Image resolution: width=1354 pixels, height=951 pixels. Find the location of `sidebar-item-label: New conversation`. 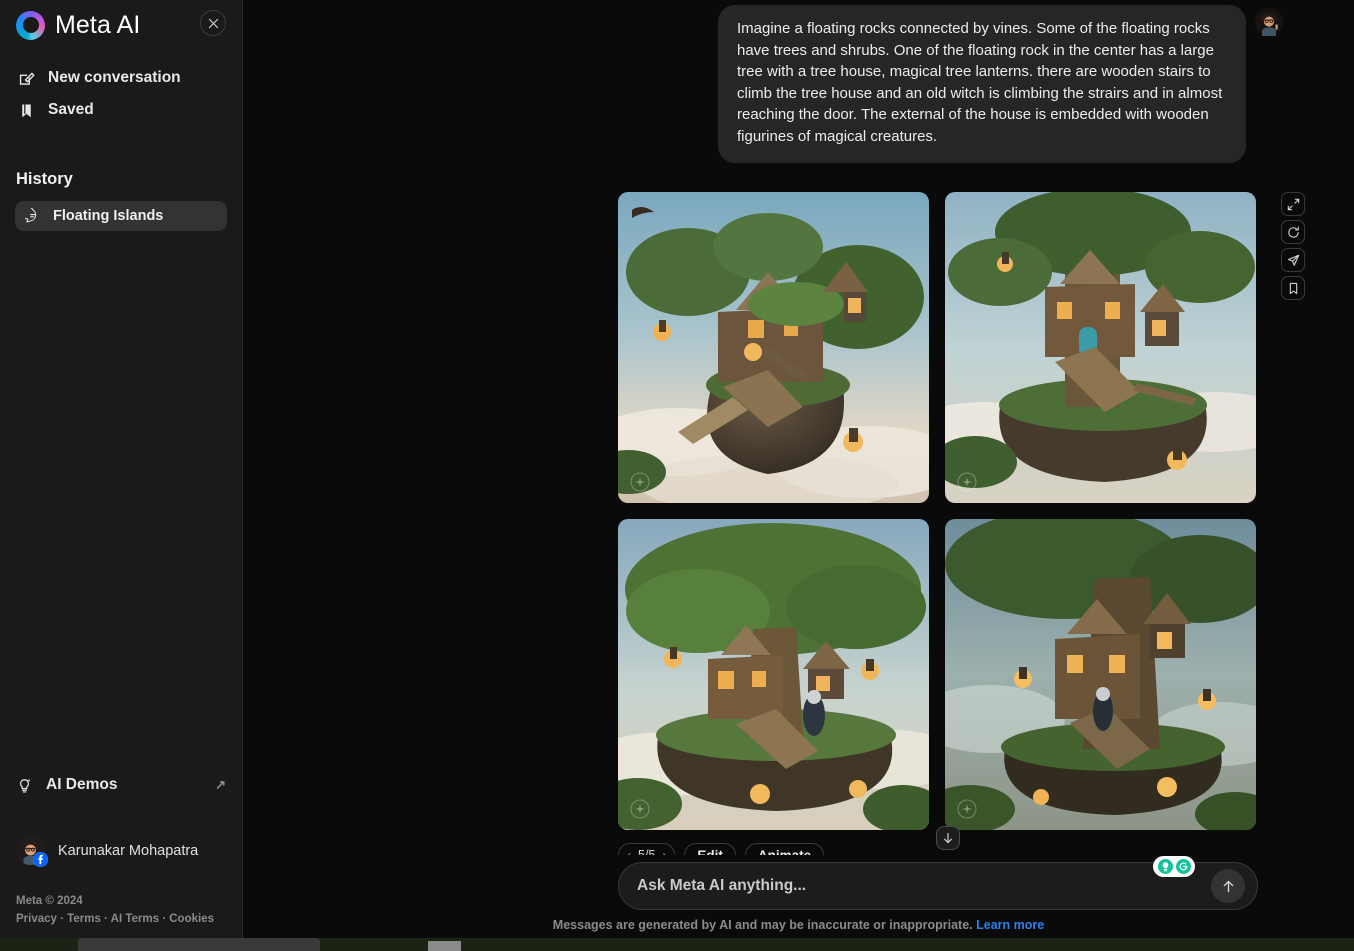

sidebar-item-label: New conversation is located at coordinates (114, 78).